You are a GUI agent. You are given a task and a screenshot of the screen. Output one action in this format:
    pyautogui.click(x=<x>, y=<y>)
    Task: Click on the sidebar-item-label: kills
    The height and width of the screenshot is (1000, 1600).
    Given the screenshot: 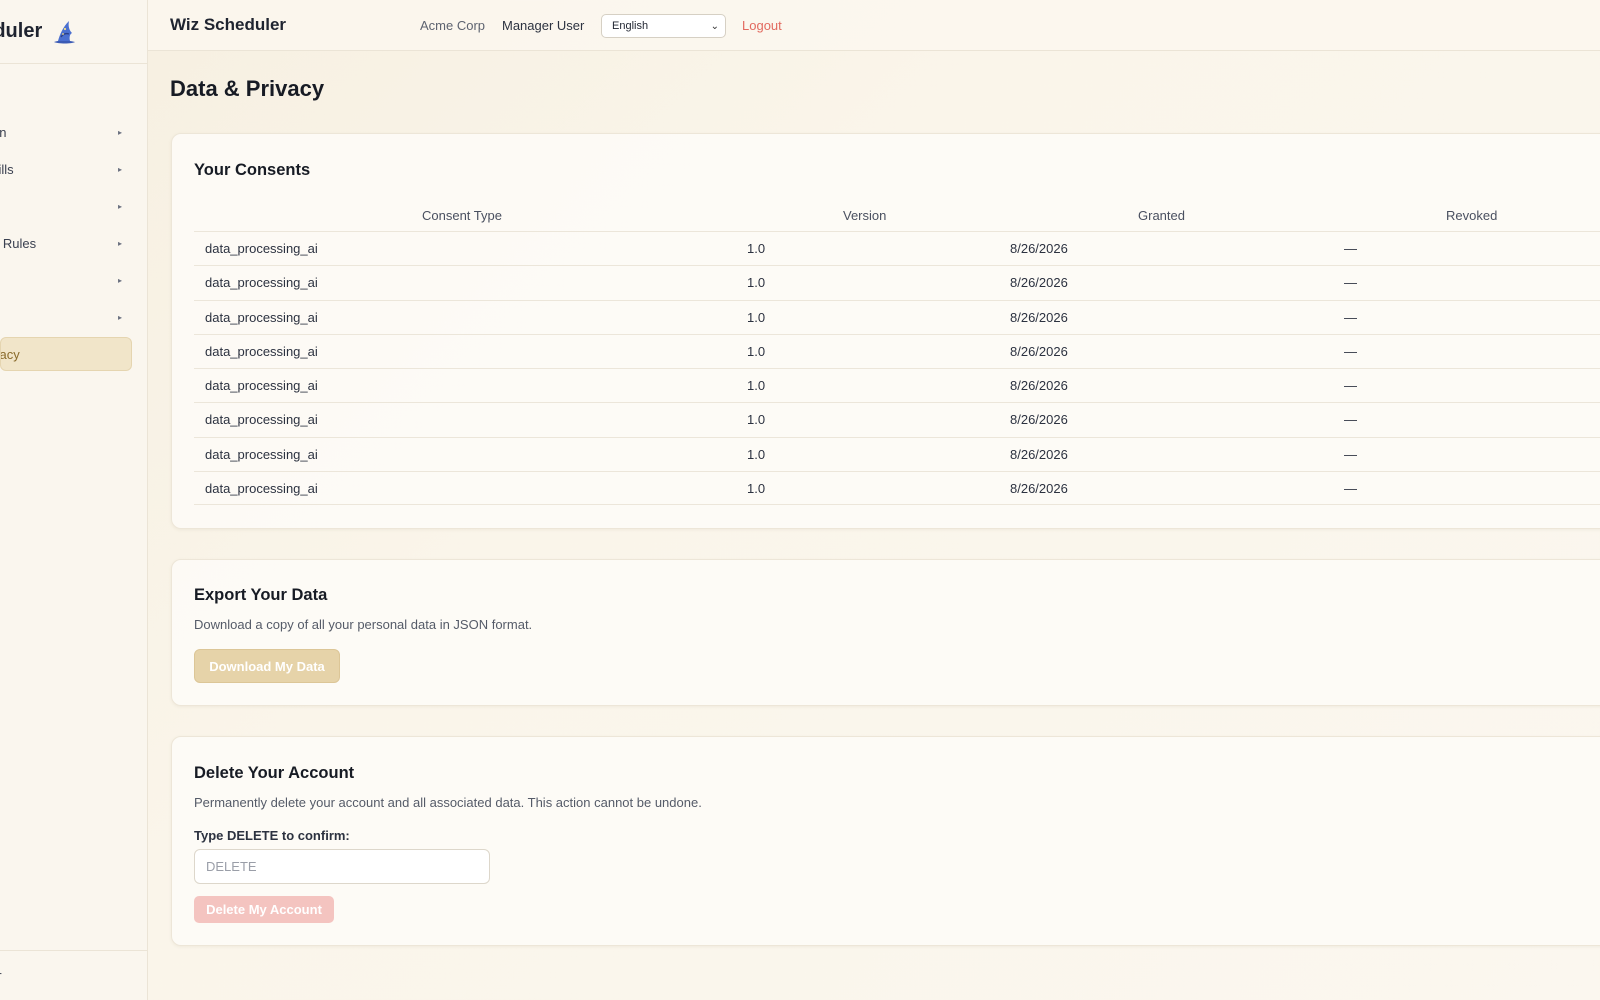 What is the action you would take?
    pyautogui.click(x=7, y=169)
    